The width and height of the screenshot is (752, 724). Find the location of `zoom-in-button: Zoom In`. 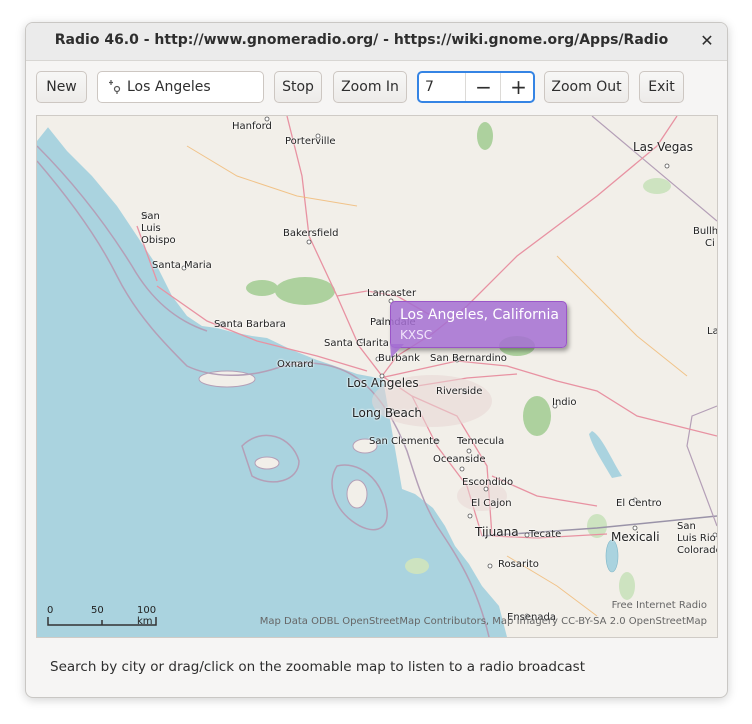

zoom-in-button: Zoom In is located at coordinates (370, 87).